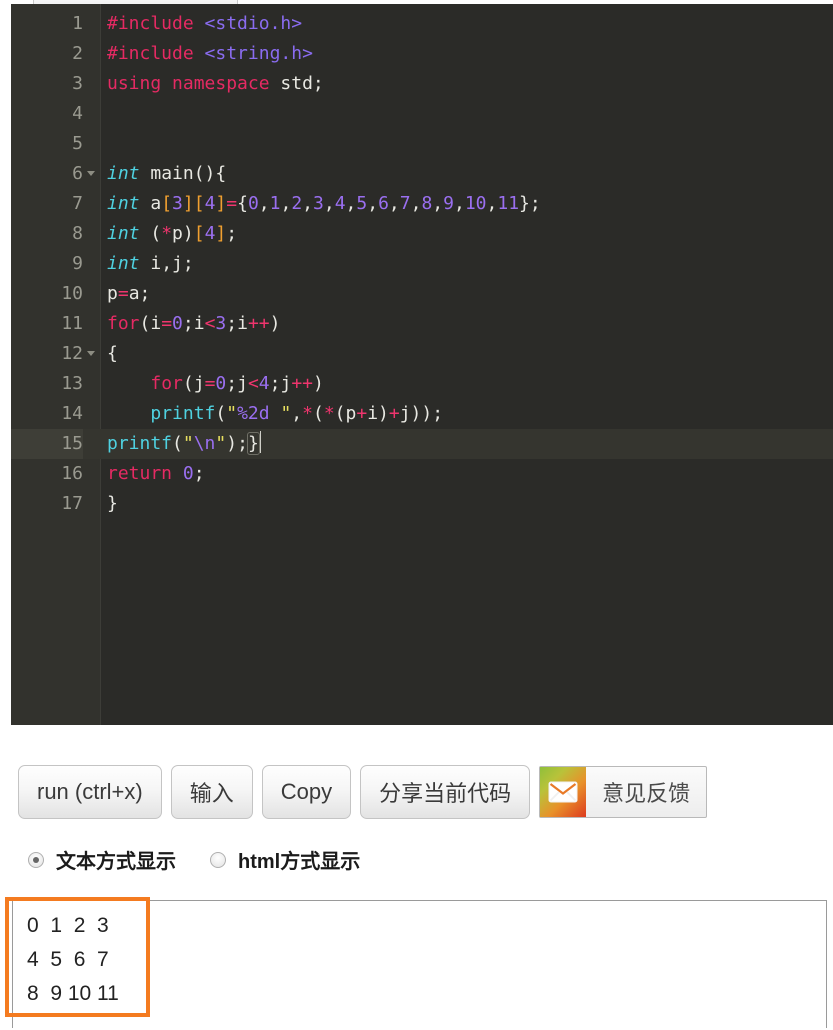 This screenshot has width=833, height=1030. What do you see at coordinates (129, 293) in the screenshot?
I see `code-text: p=a;` at bounding box center [129, 293].